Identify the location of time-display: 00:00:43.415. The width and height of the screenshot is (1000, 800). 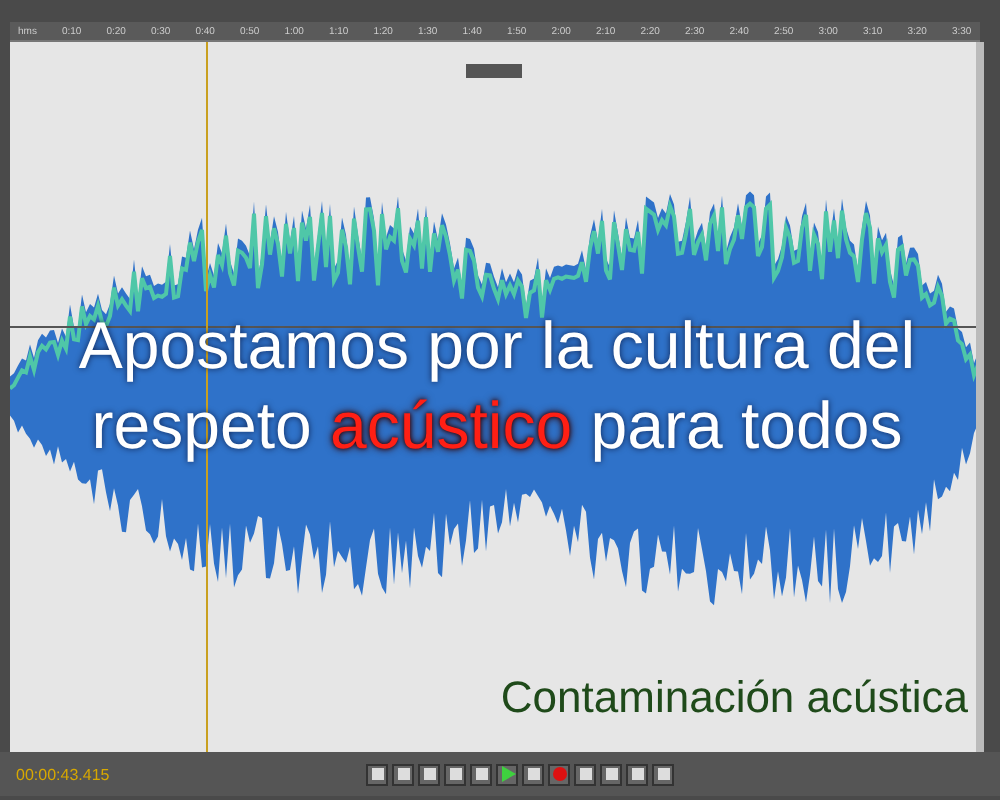
(64, 774).